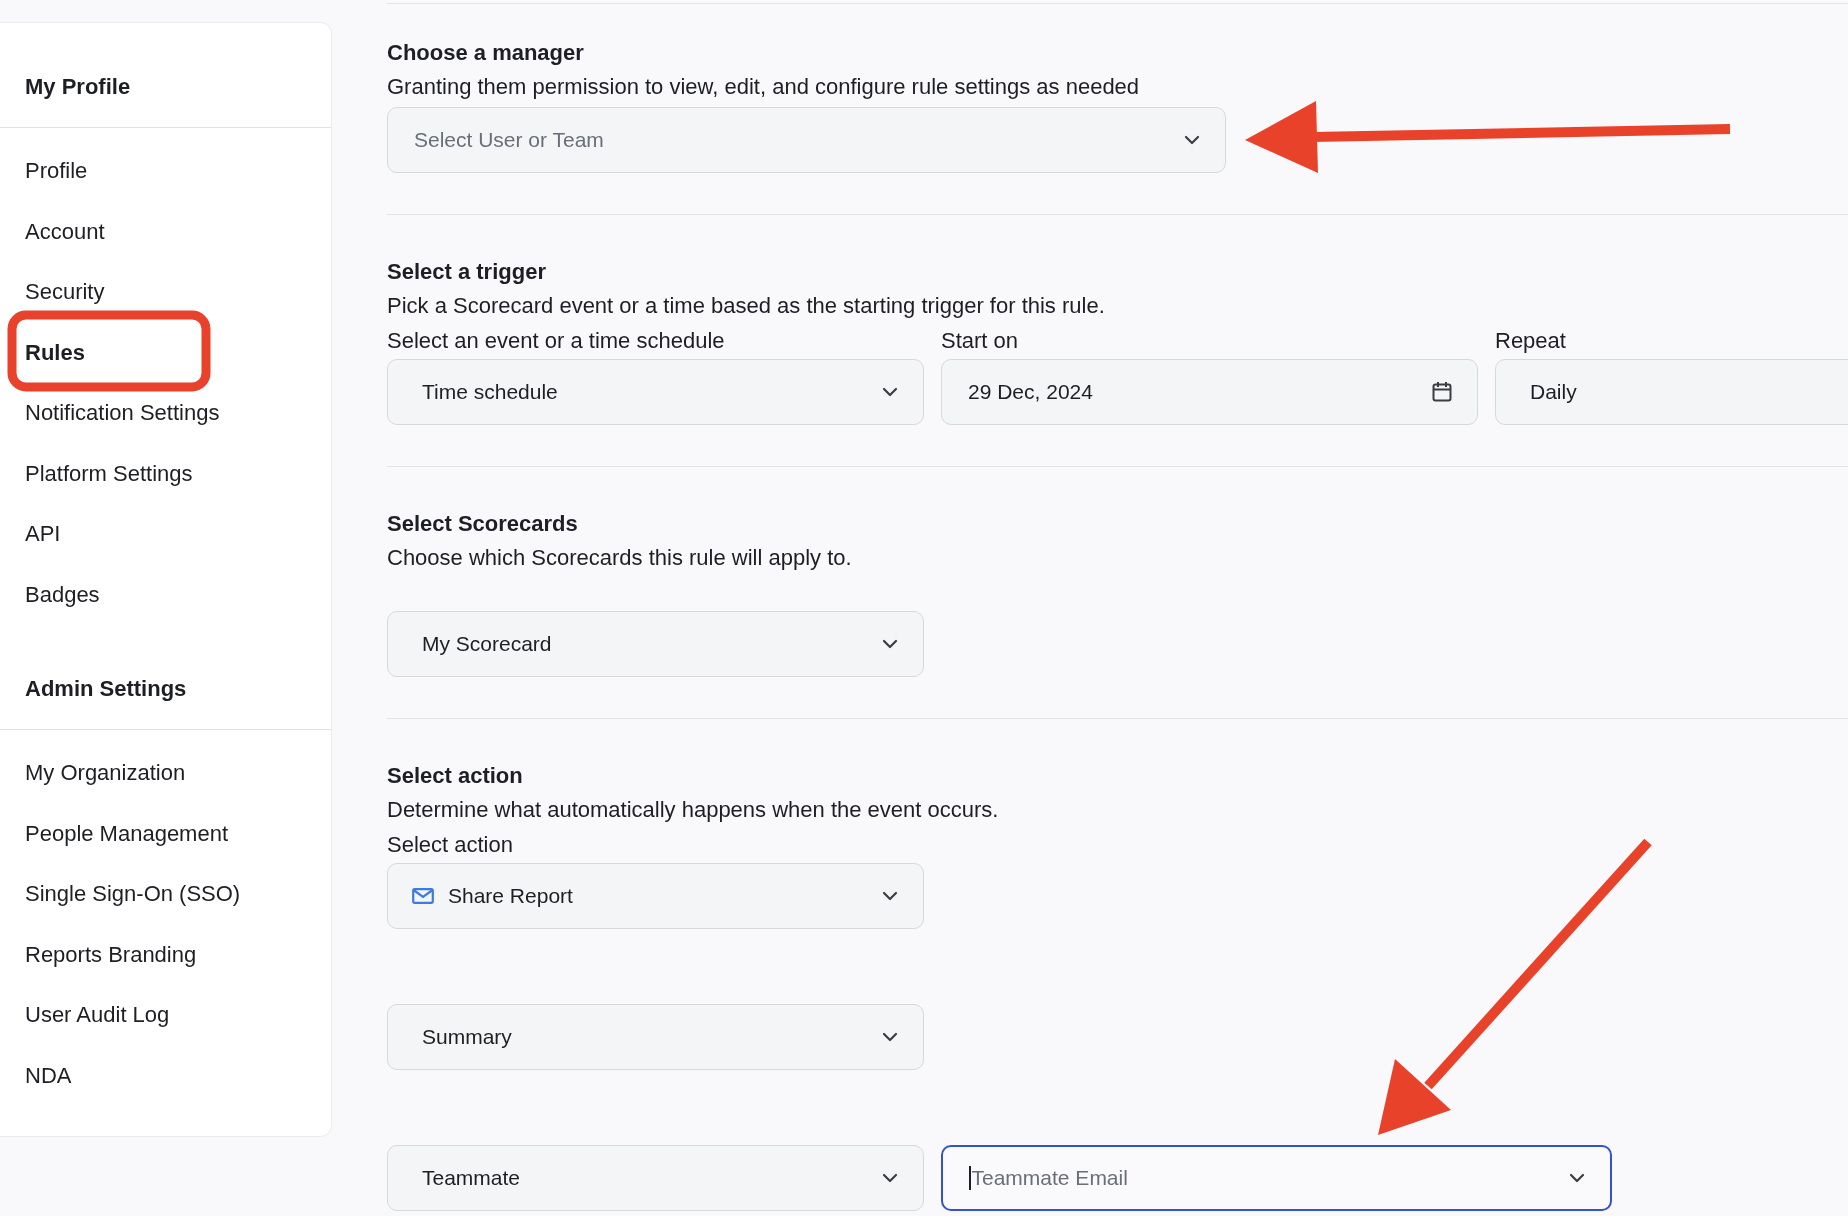 This screenshot has height=1216, width=1848. Describe the element at coordinates (109, 473) in the screenshot. I see `sidebar-item: Platform Settings` at that location.